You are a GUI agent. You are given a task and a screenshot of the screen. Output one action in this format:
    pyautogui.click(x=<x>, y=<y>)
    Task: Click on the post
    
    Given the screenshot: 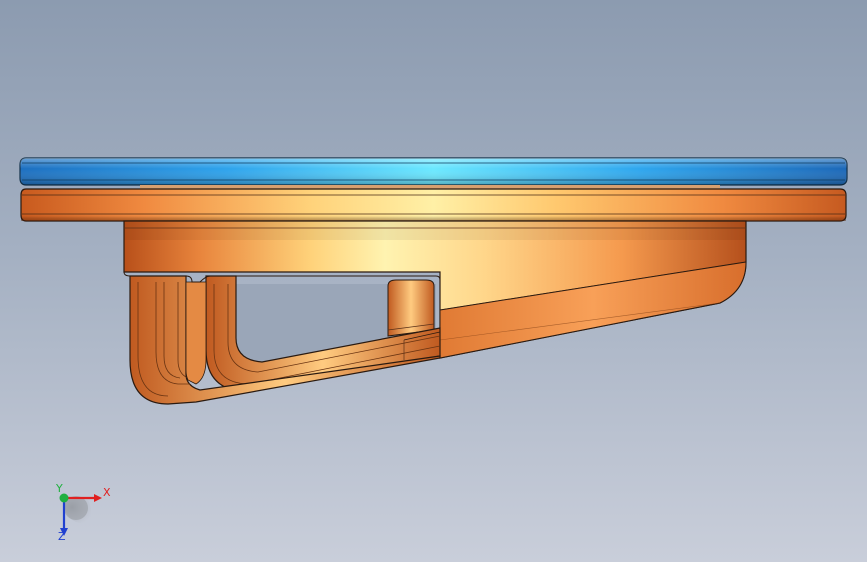 What is the action you would take?
    pyautogui.click(x=411, y=308)
    